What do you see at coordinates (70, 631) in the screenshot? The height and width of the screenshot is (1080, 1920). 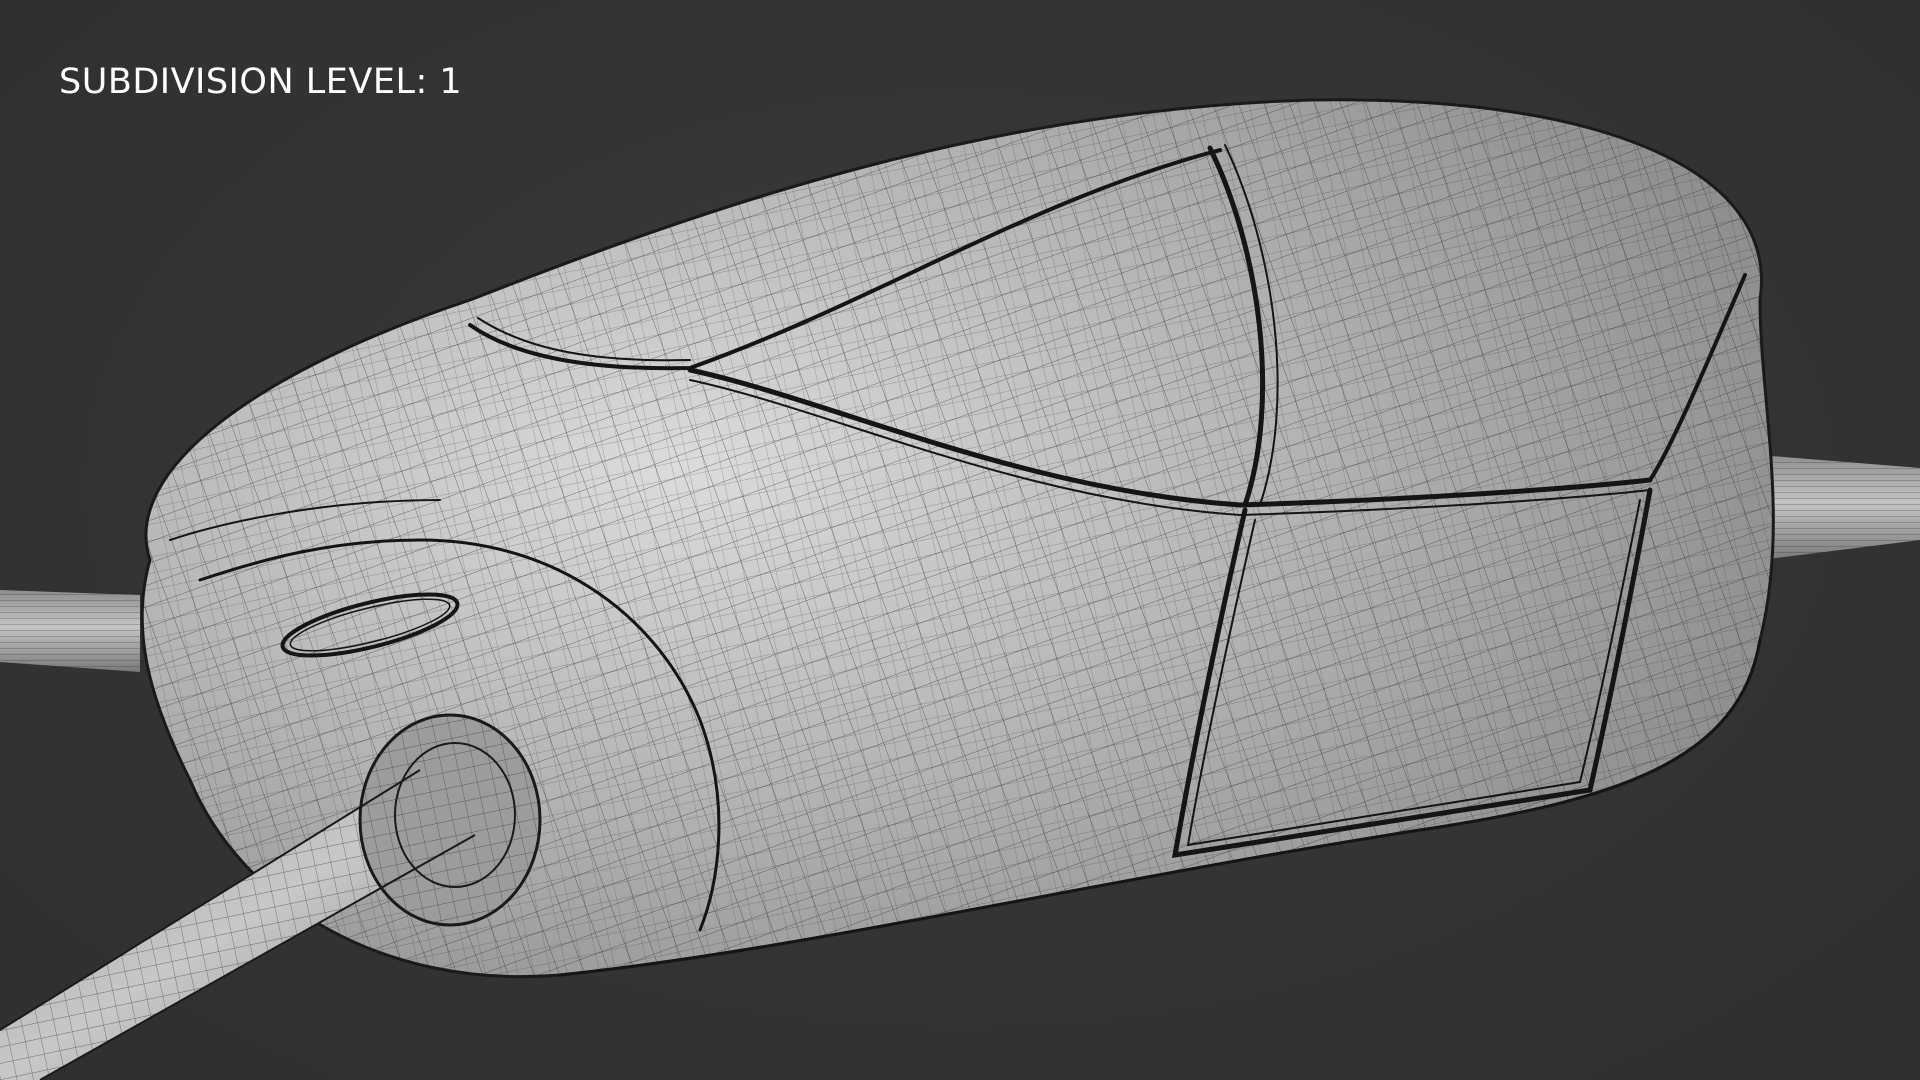 I see `left-rod` at bounding box center [70, 631].